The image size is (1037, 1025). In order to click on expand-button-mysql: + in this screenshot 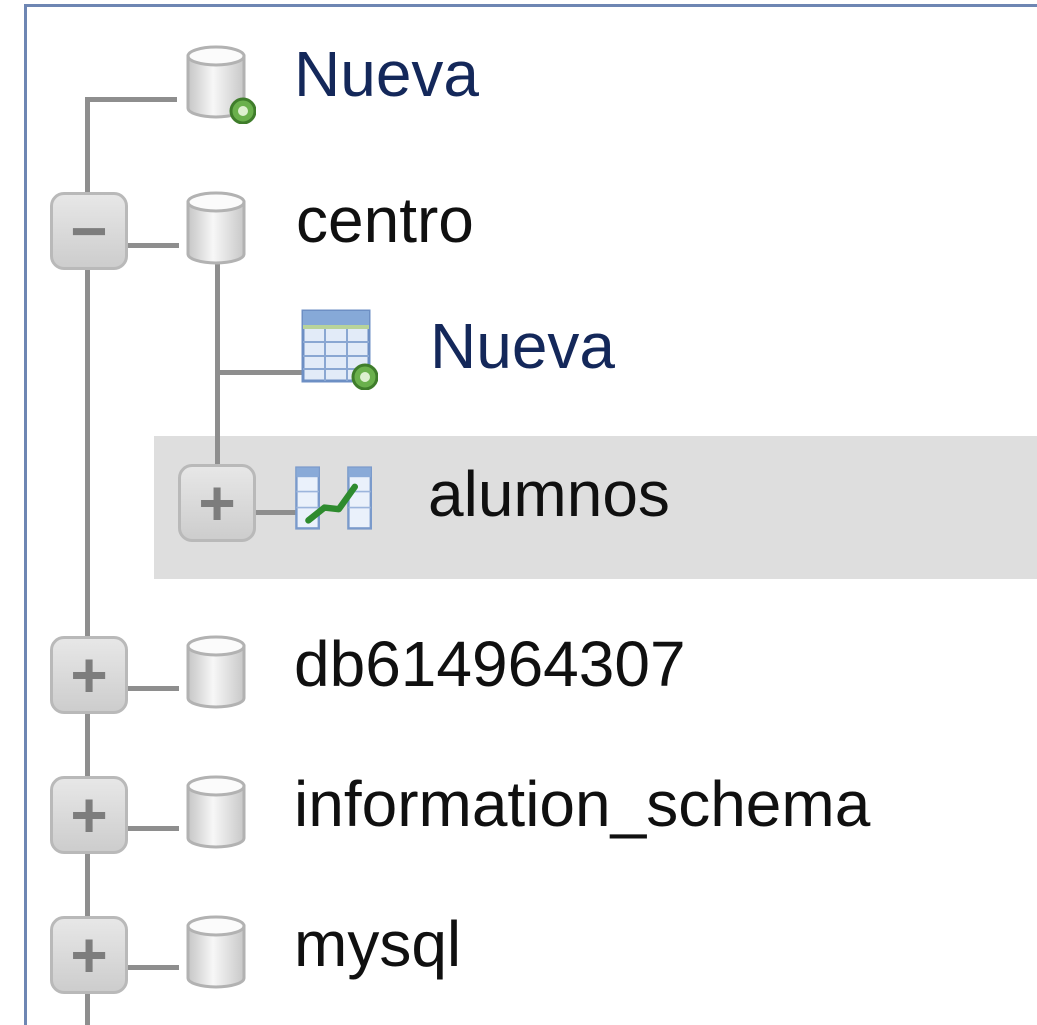, I will do `click(89, 955)`.